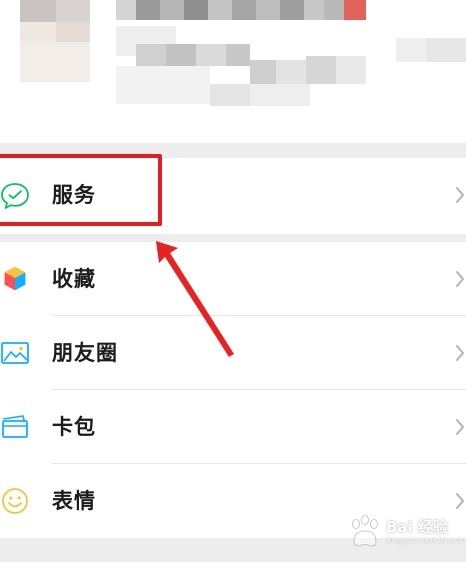 This screenshot has height=562, width=466. I want to click on menu-item-label: 朋友圈, so click(85, 353).